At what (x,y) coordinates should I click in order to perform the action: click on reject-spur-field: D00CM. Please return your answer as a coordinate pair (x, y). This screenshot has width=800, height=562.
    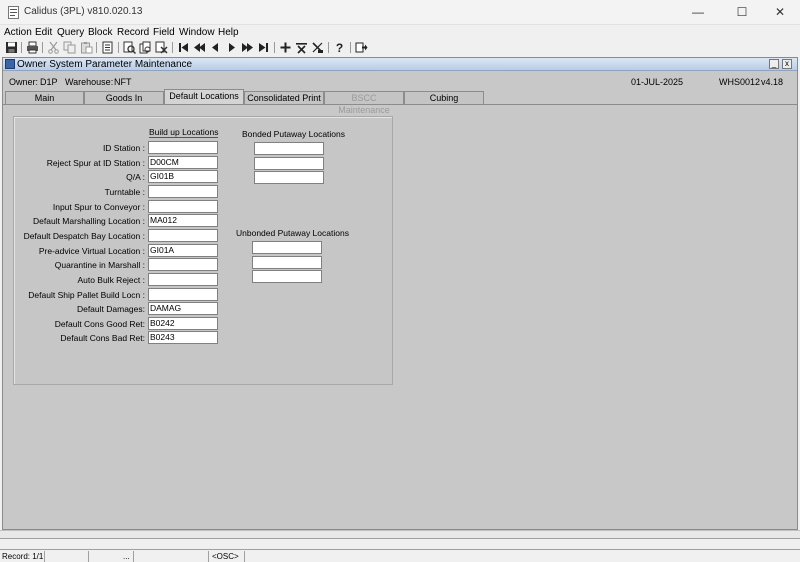
    Looking at the image, I should click on (183, 162).